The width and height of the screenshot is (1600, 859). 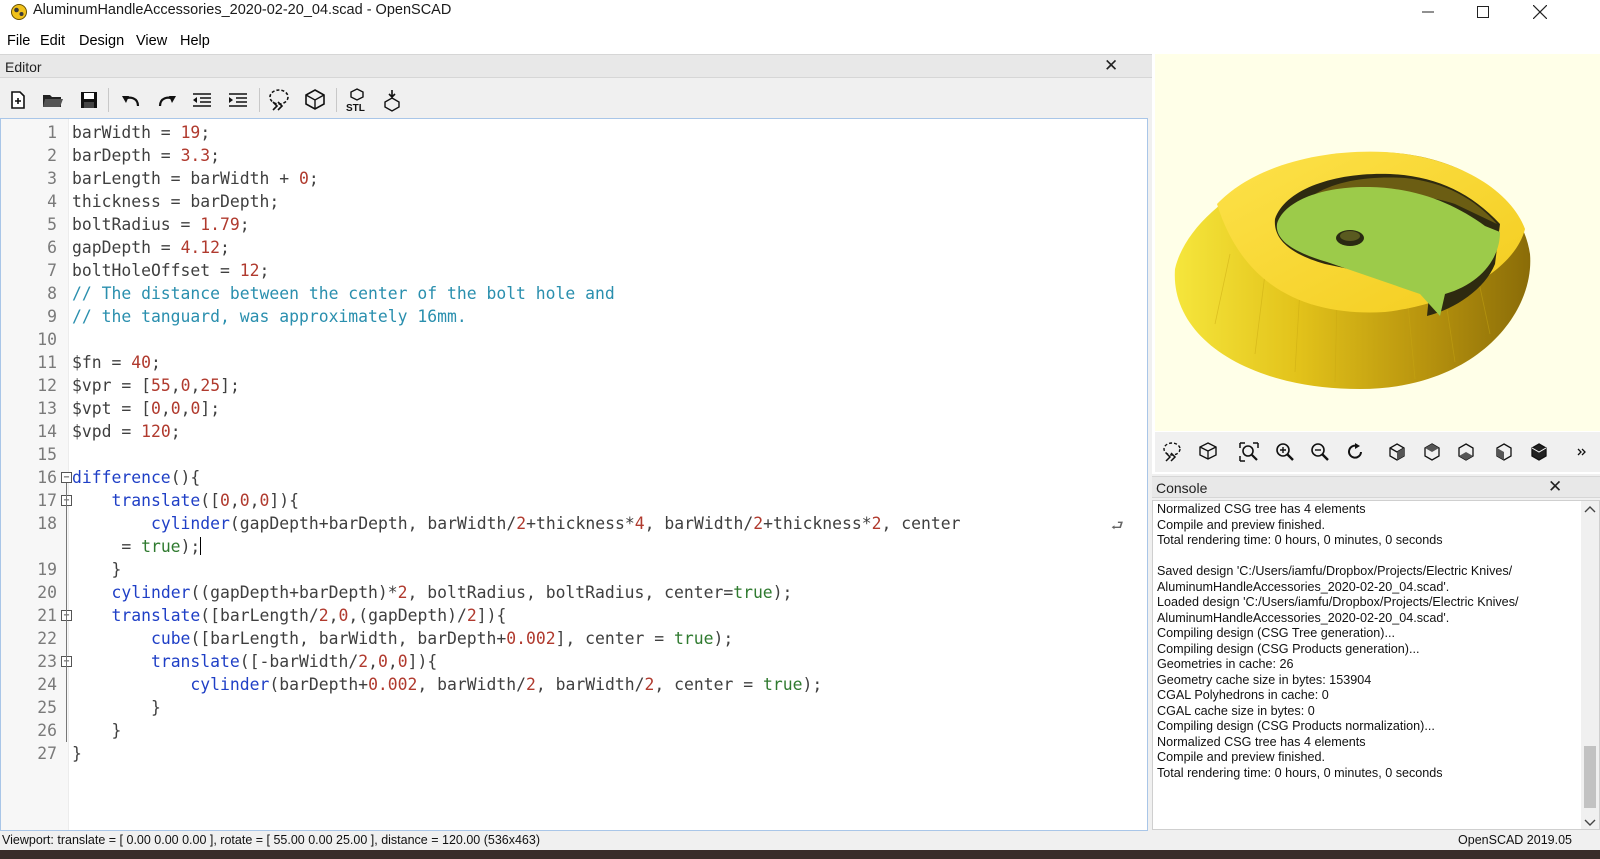 What do you see at coordinates (1582, 452) in the screenshot?
I see `more-tools-button` at bounding box center [1582, 452].